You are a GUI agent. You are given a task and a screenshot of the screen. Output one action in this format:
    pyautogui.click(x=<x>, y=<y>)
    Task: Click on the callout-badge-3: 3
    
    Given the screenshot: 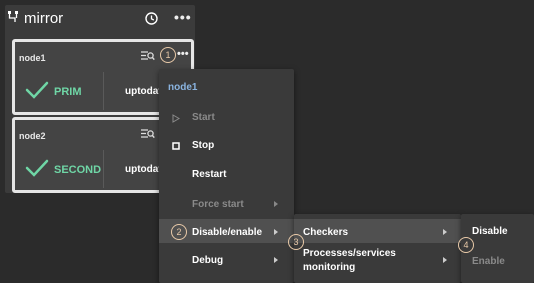 What is the action you would take?
    pyautogui.click(x=296, y=242)
    